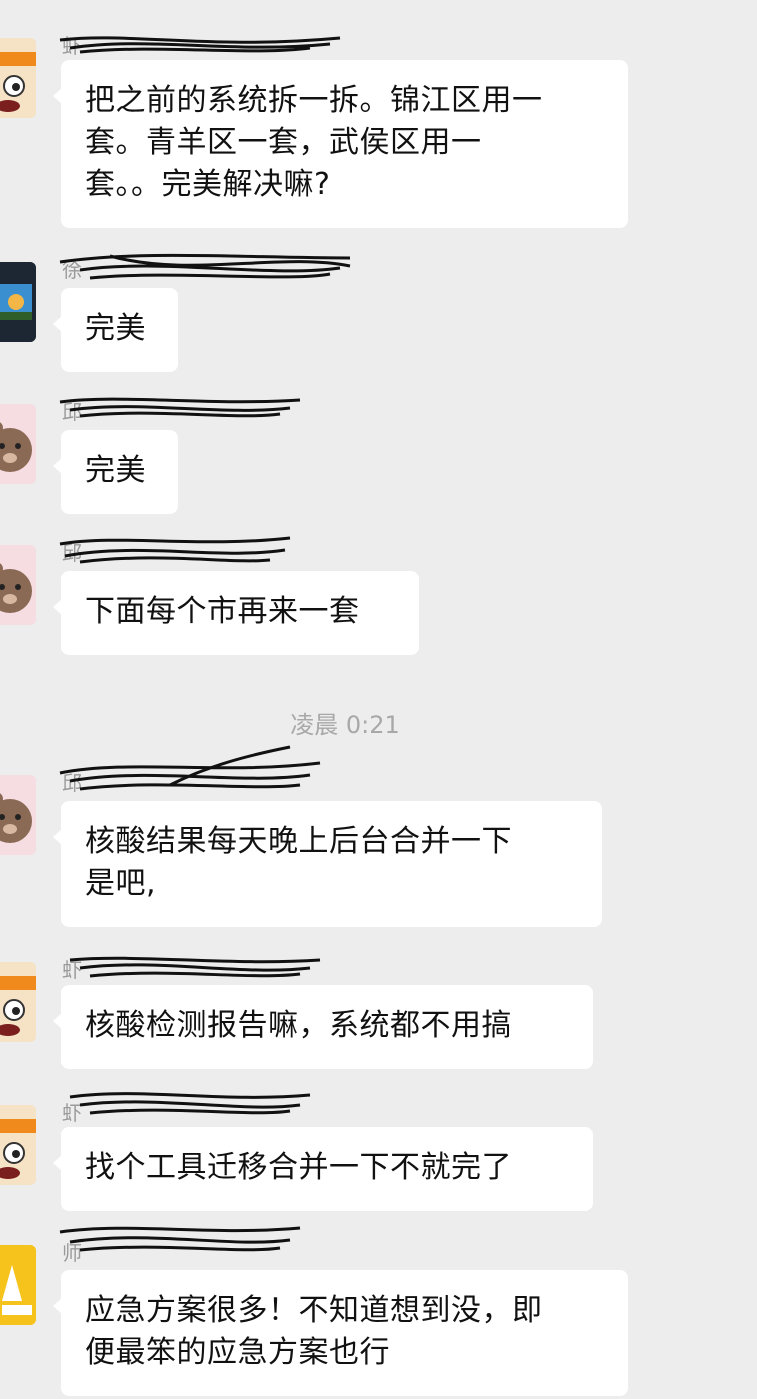 Image resolution: width=757 pixels, height=1399 pixels. I want to click on sender-name: 师, so click(72, 1253).